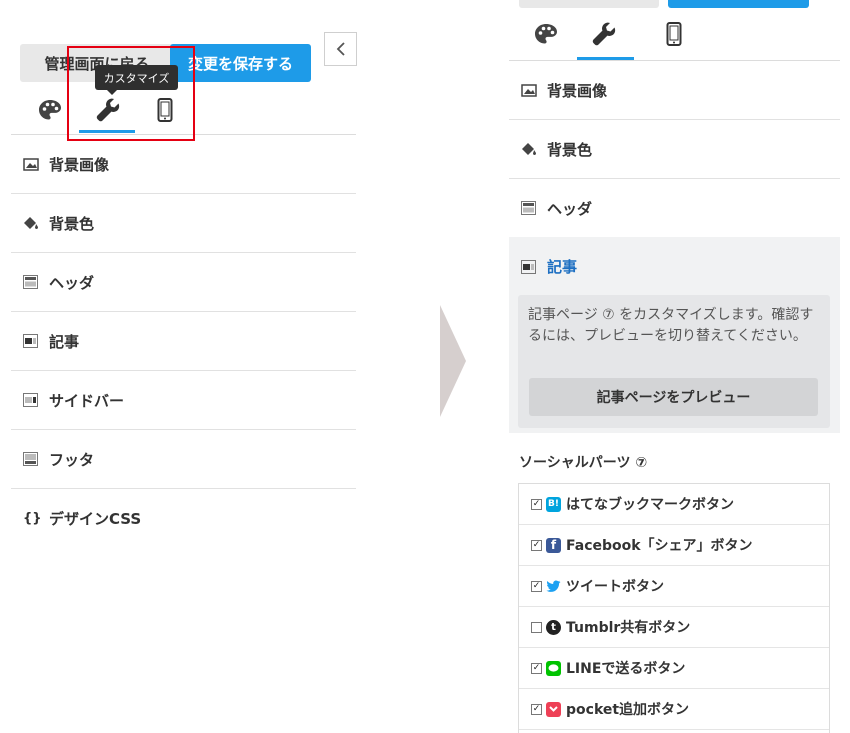 This screenshot has height=733, width=850. I want to click on menu-item-design-css: {} デザインCSS, so click(183, 518).